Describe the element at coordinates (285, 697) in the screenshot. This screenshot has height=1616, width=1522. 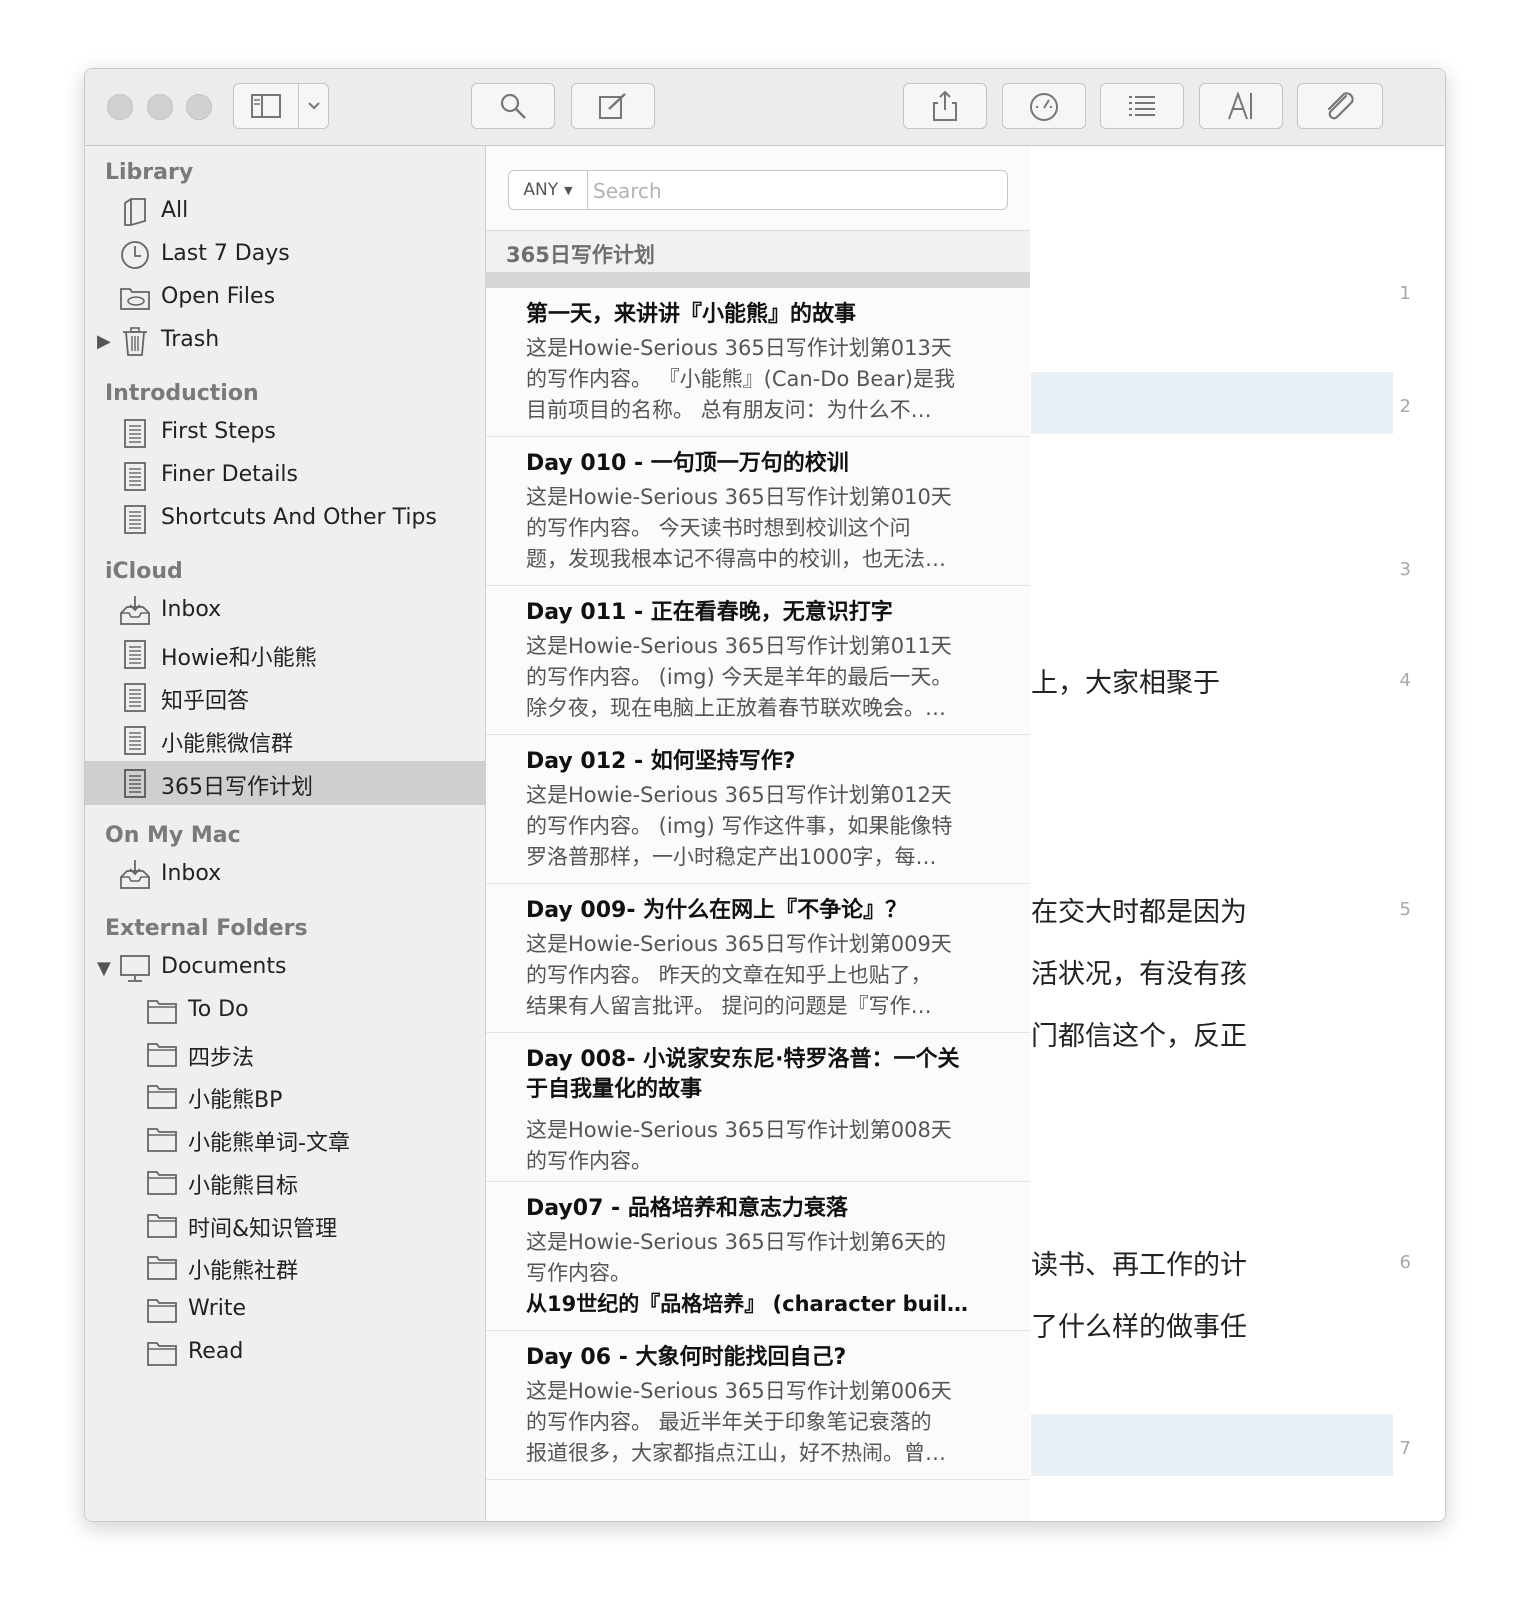
I see `sidebar-item-zhihu: 知乎回答` at that location.